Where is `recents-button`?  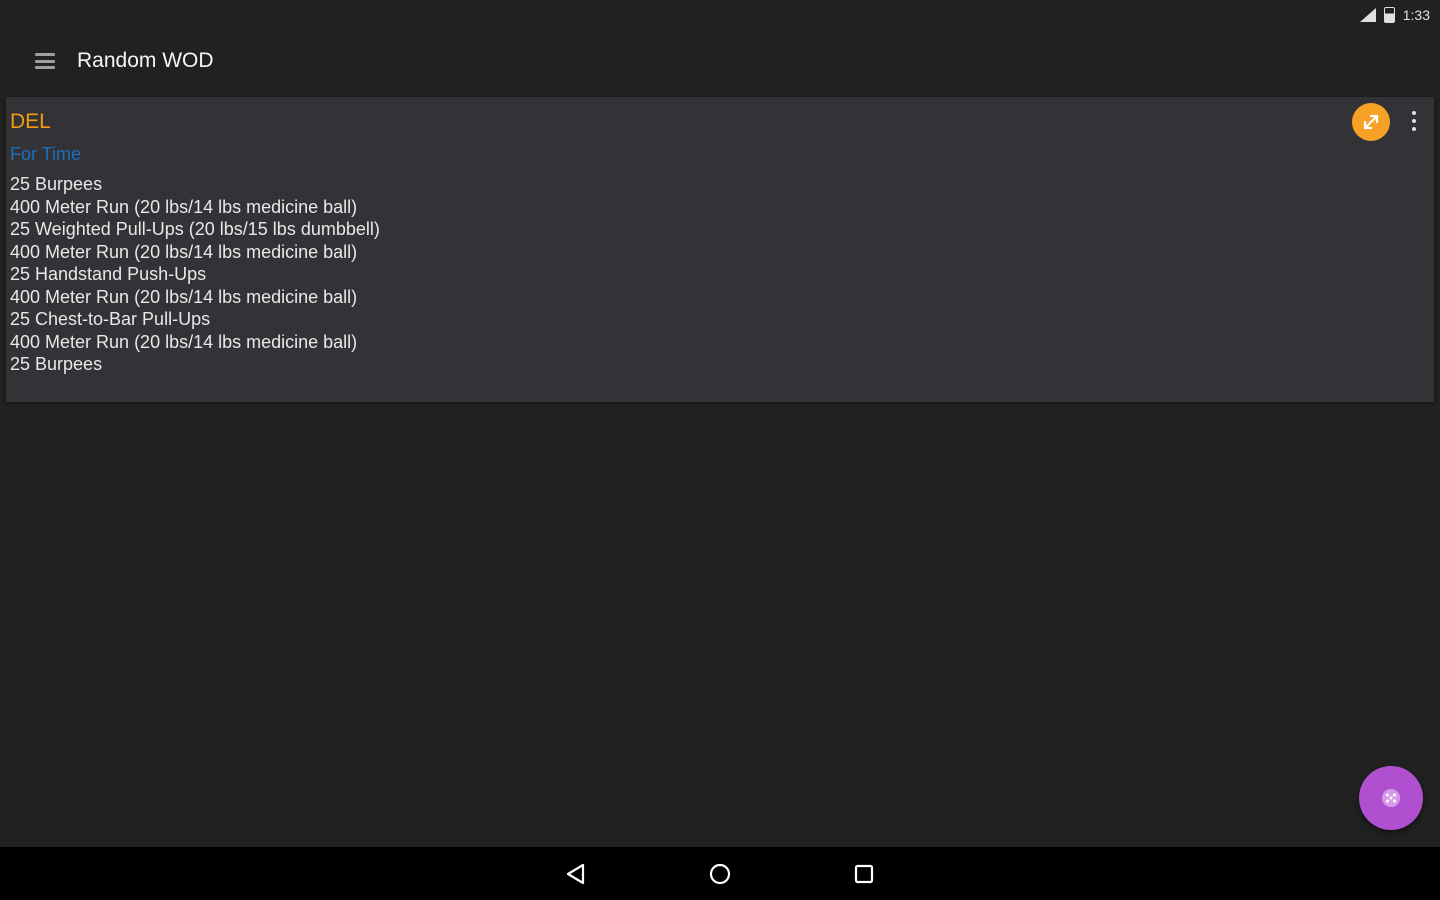
recents-button is located at coordinates (864, 874).